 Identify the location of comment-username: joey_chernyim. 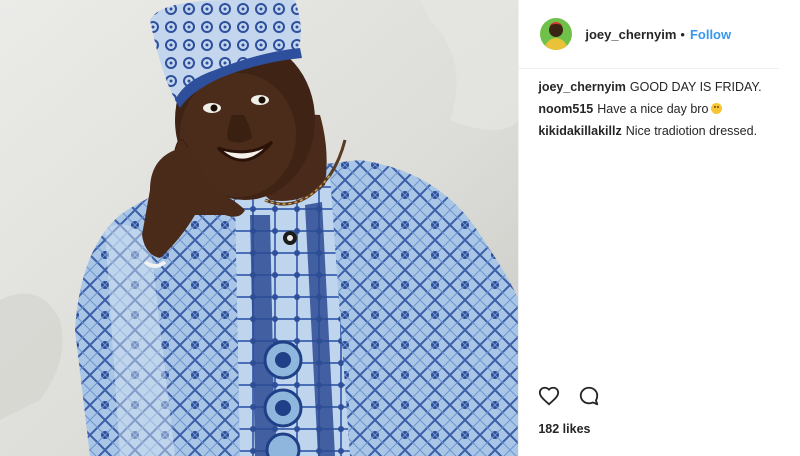
(582, 87).